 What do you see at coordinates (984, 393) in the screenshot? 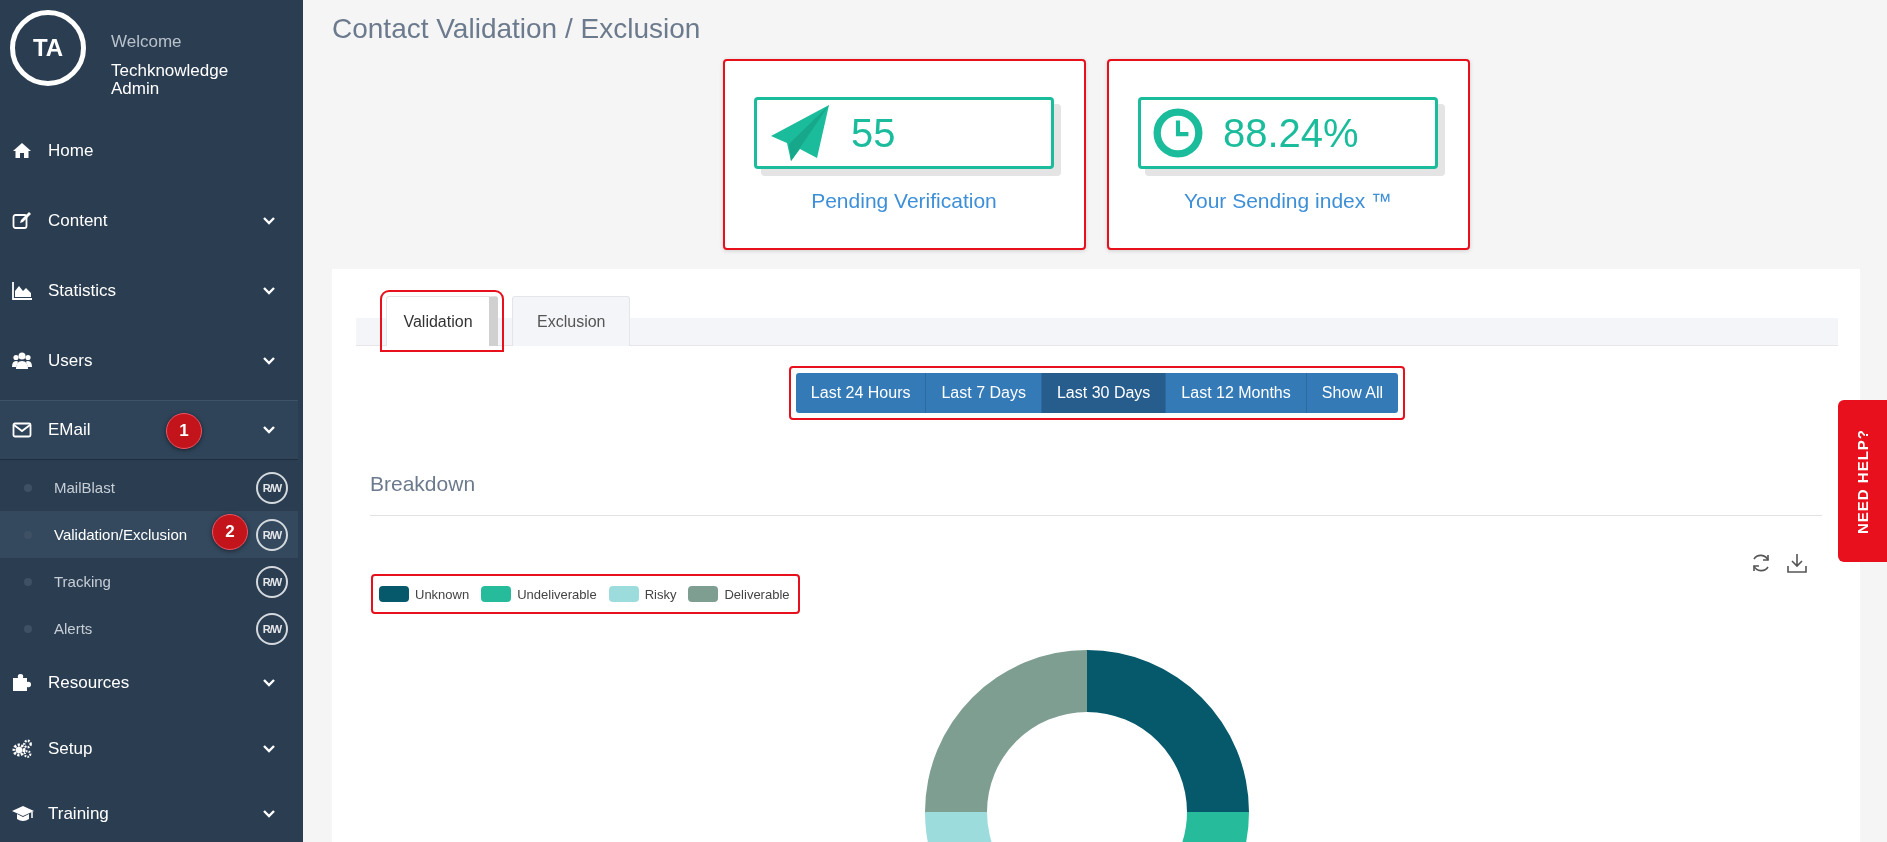
I see `period-button: Last 7 Days` at bounding box center [984, 393].